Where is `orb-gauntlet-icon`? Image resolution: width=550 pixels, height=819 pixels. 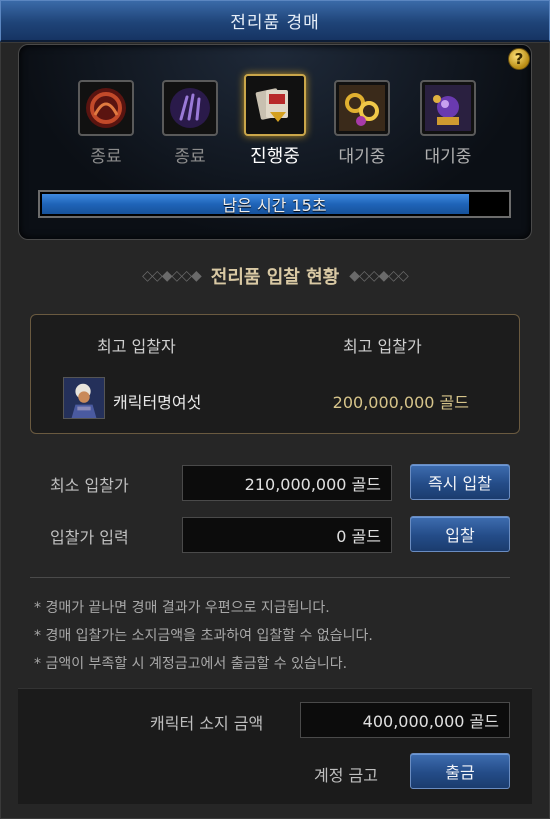 orb-gauntlet-icon is located at coordinates (448, 108).